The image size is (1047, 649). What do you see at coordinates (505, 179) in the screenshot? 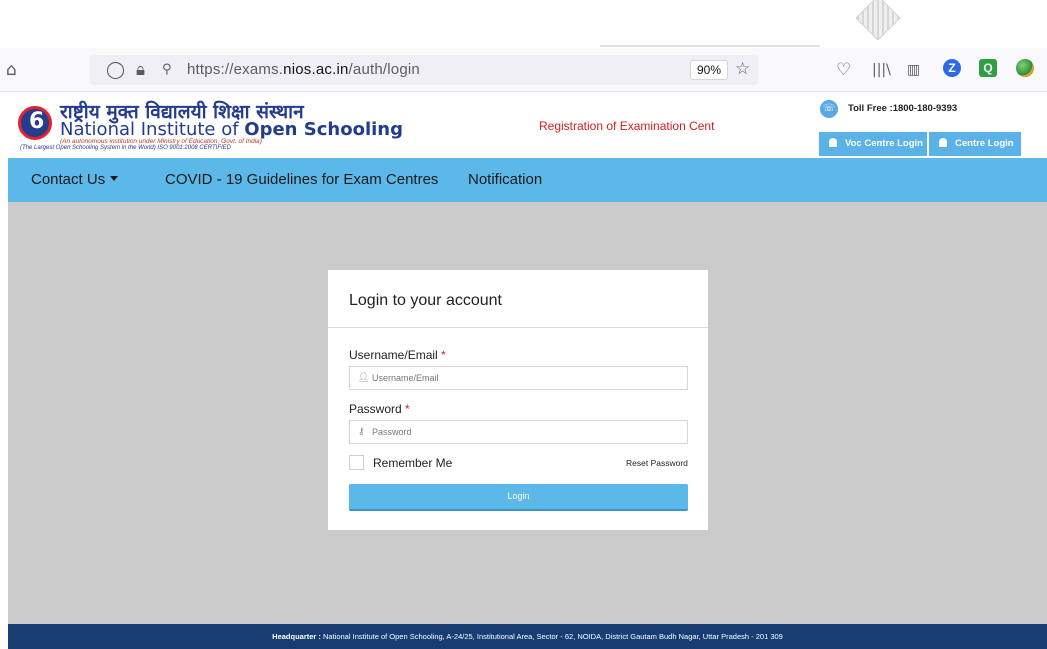
I see `nav-notification: Notification` at bounding box center [505, 179].